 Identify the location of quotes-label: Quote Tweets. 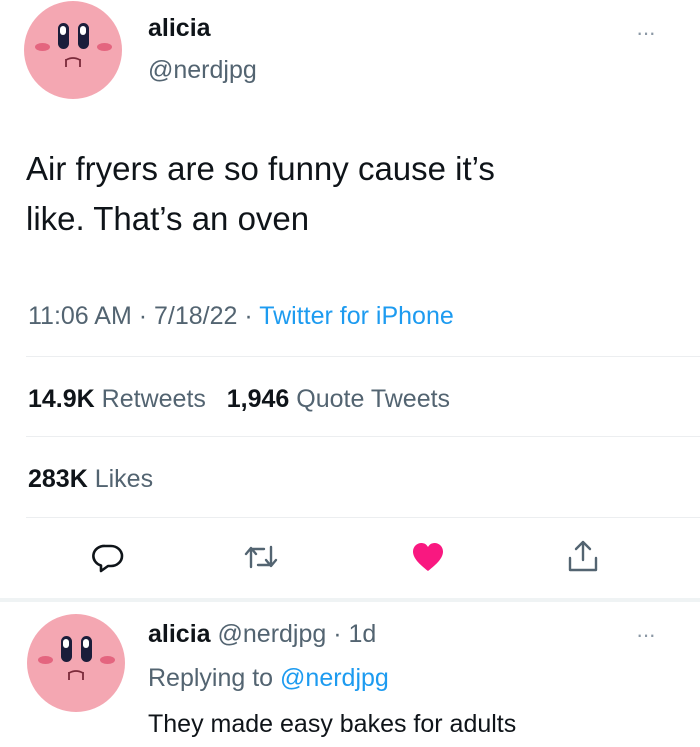
(373, 399).